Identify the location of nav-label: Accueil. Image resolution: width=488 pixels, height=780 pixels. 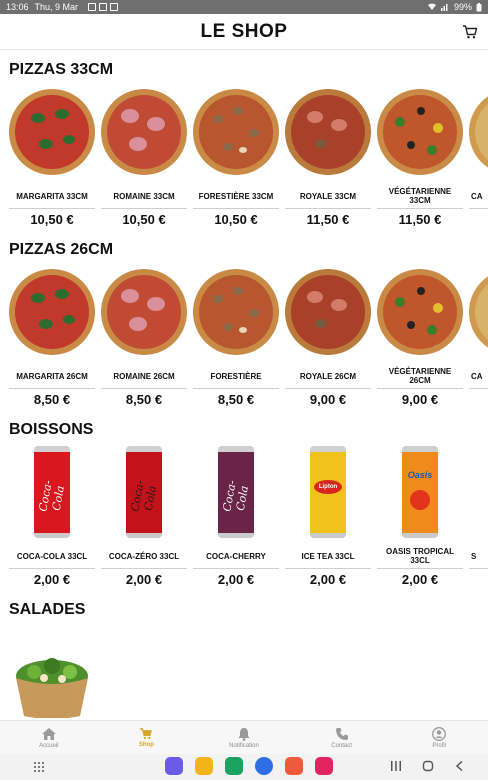
(49, 745).